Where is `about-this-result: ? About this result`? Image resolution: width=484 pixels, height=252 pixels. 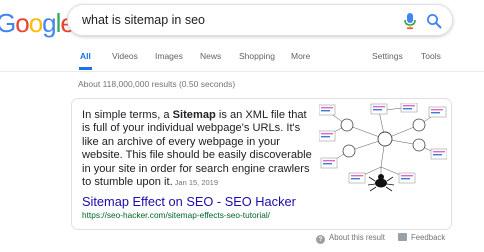
about-this-result: ? About this result is located at coordinates (350, 238).